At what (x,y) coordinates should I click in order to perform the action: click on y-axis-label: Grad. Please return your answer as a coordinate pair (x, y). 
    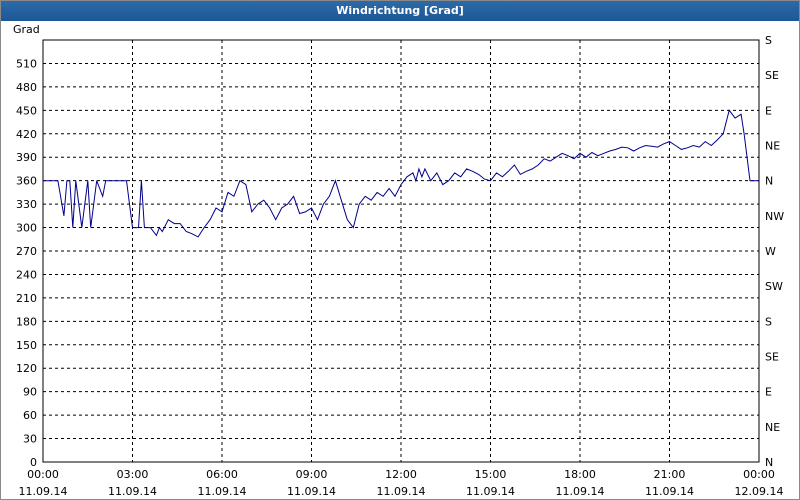
    Looking at the image, I should click on (26, 29).